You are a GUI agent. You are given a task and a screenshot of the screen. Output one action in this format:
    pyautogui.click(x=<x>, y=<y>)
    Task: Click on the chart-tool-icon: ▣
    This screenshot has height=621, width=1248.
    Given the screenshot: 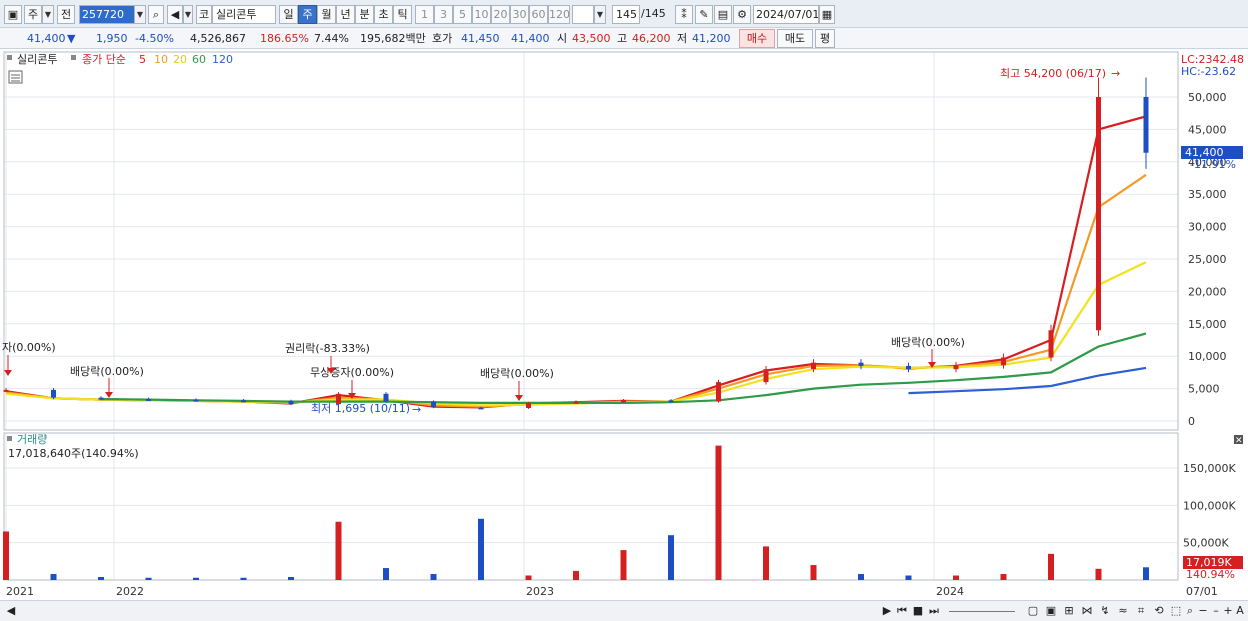 What is the action you would take?
    pyautogui.click(x=1051, y=611)
    